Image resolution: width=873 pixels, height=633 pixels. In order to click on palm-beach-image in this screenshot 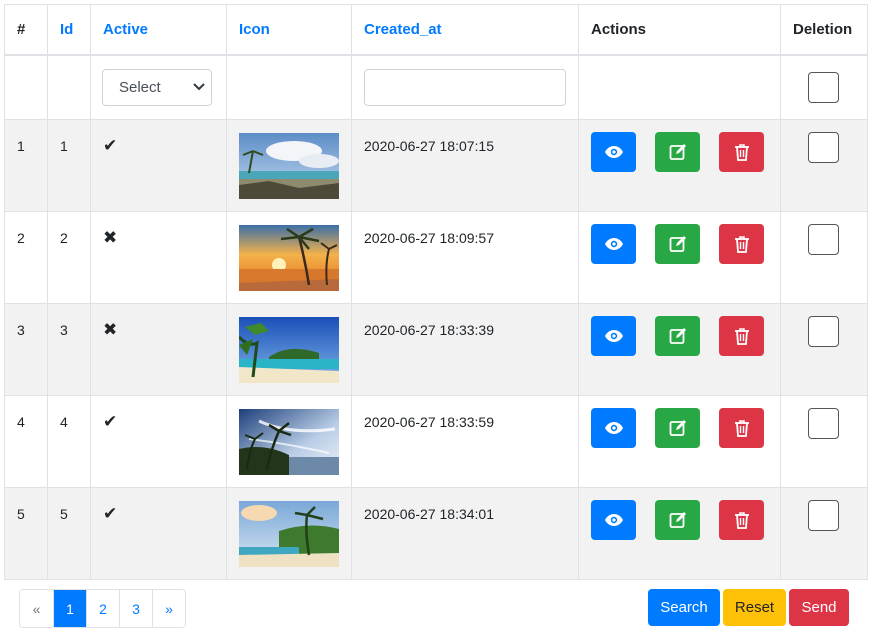, I will do `click(289, 534)`.